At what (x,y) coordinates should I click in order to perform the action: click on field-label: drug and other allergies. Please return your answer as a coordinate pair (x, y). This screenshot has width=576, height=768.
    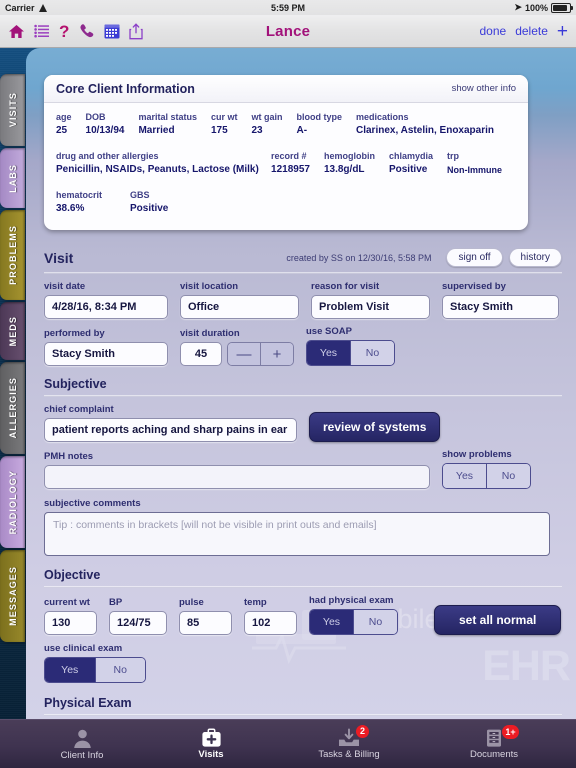
    Looking at the image, I should click on (107, 156).